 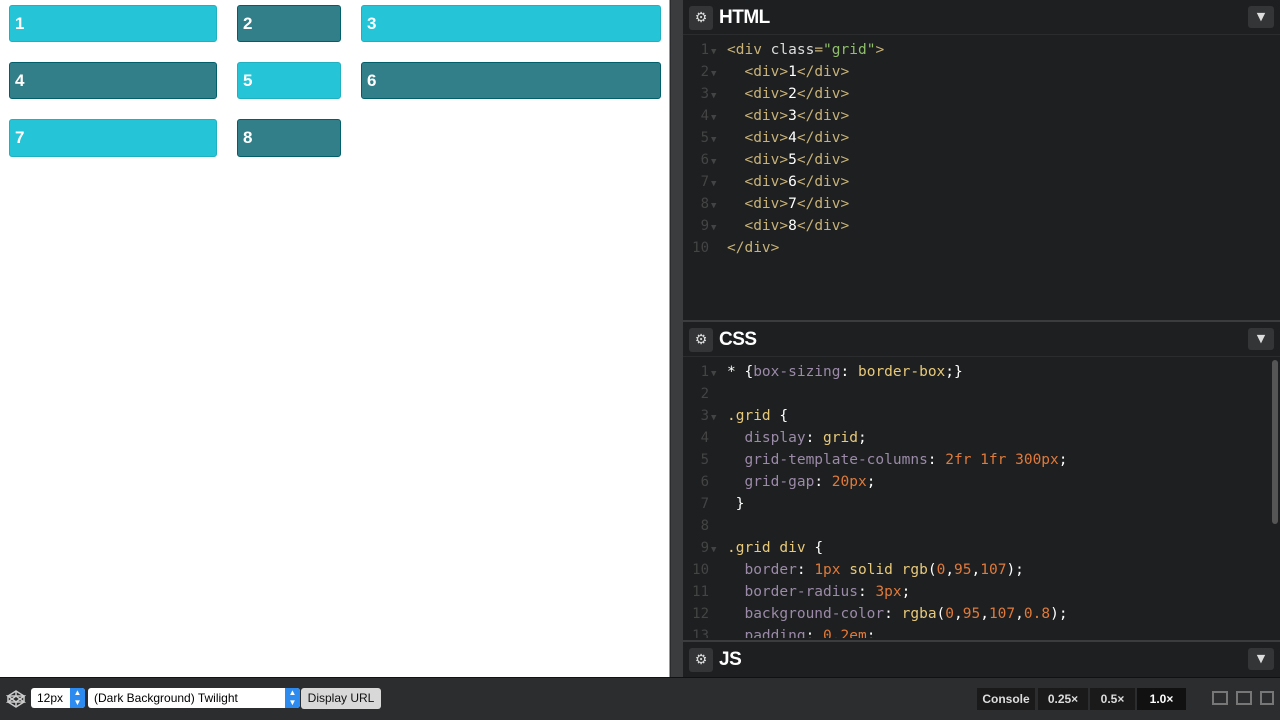 I want to click on code-token: grid-gap, so click(x=779, y=482).